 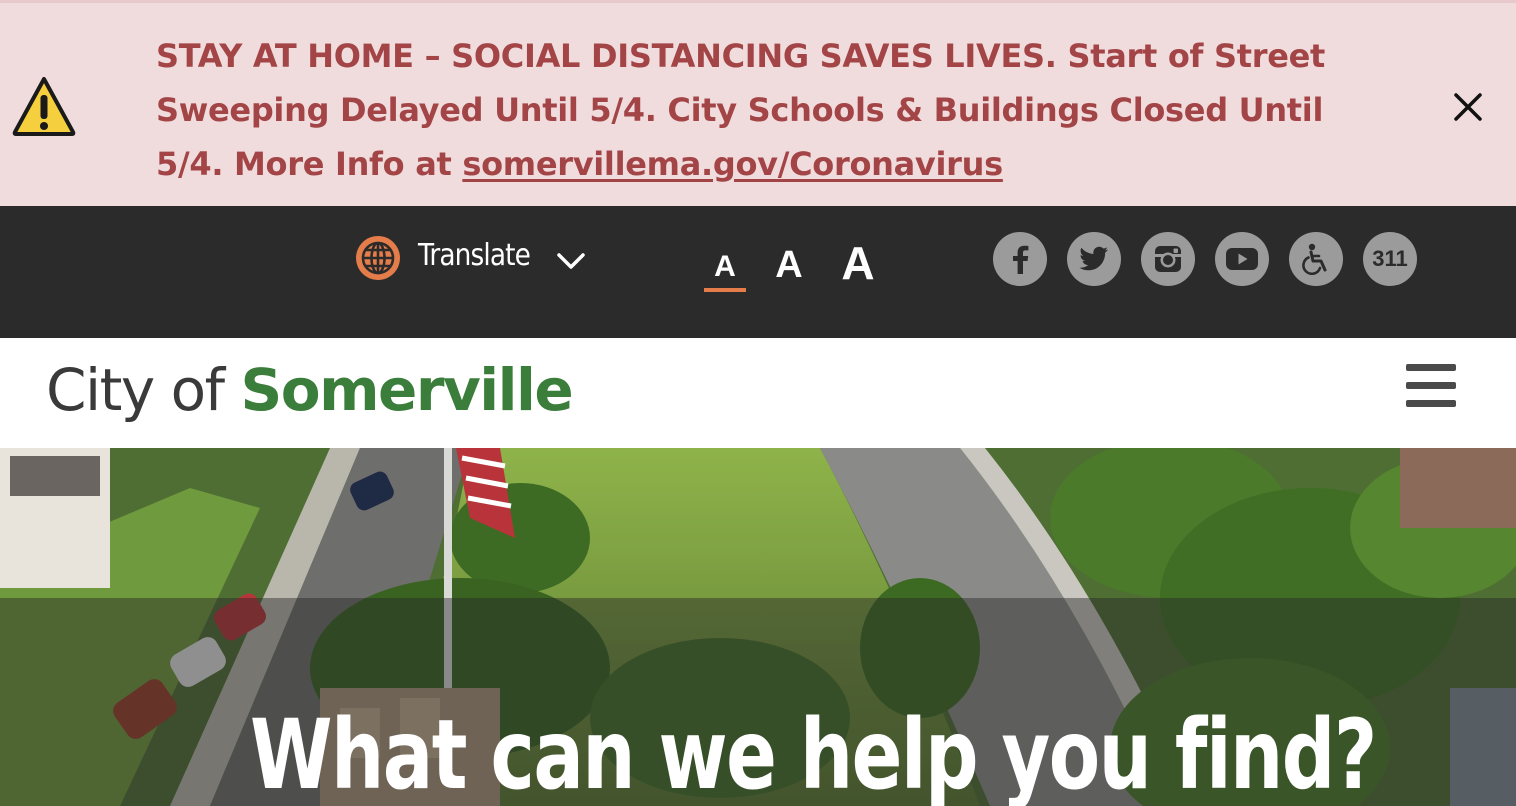 I want to click on accessibility-button, so click(x=1316, y=259).